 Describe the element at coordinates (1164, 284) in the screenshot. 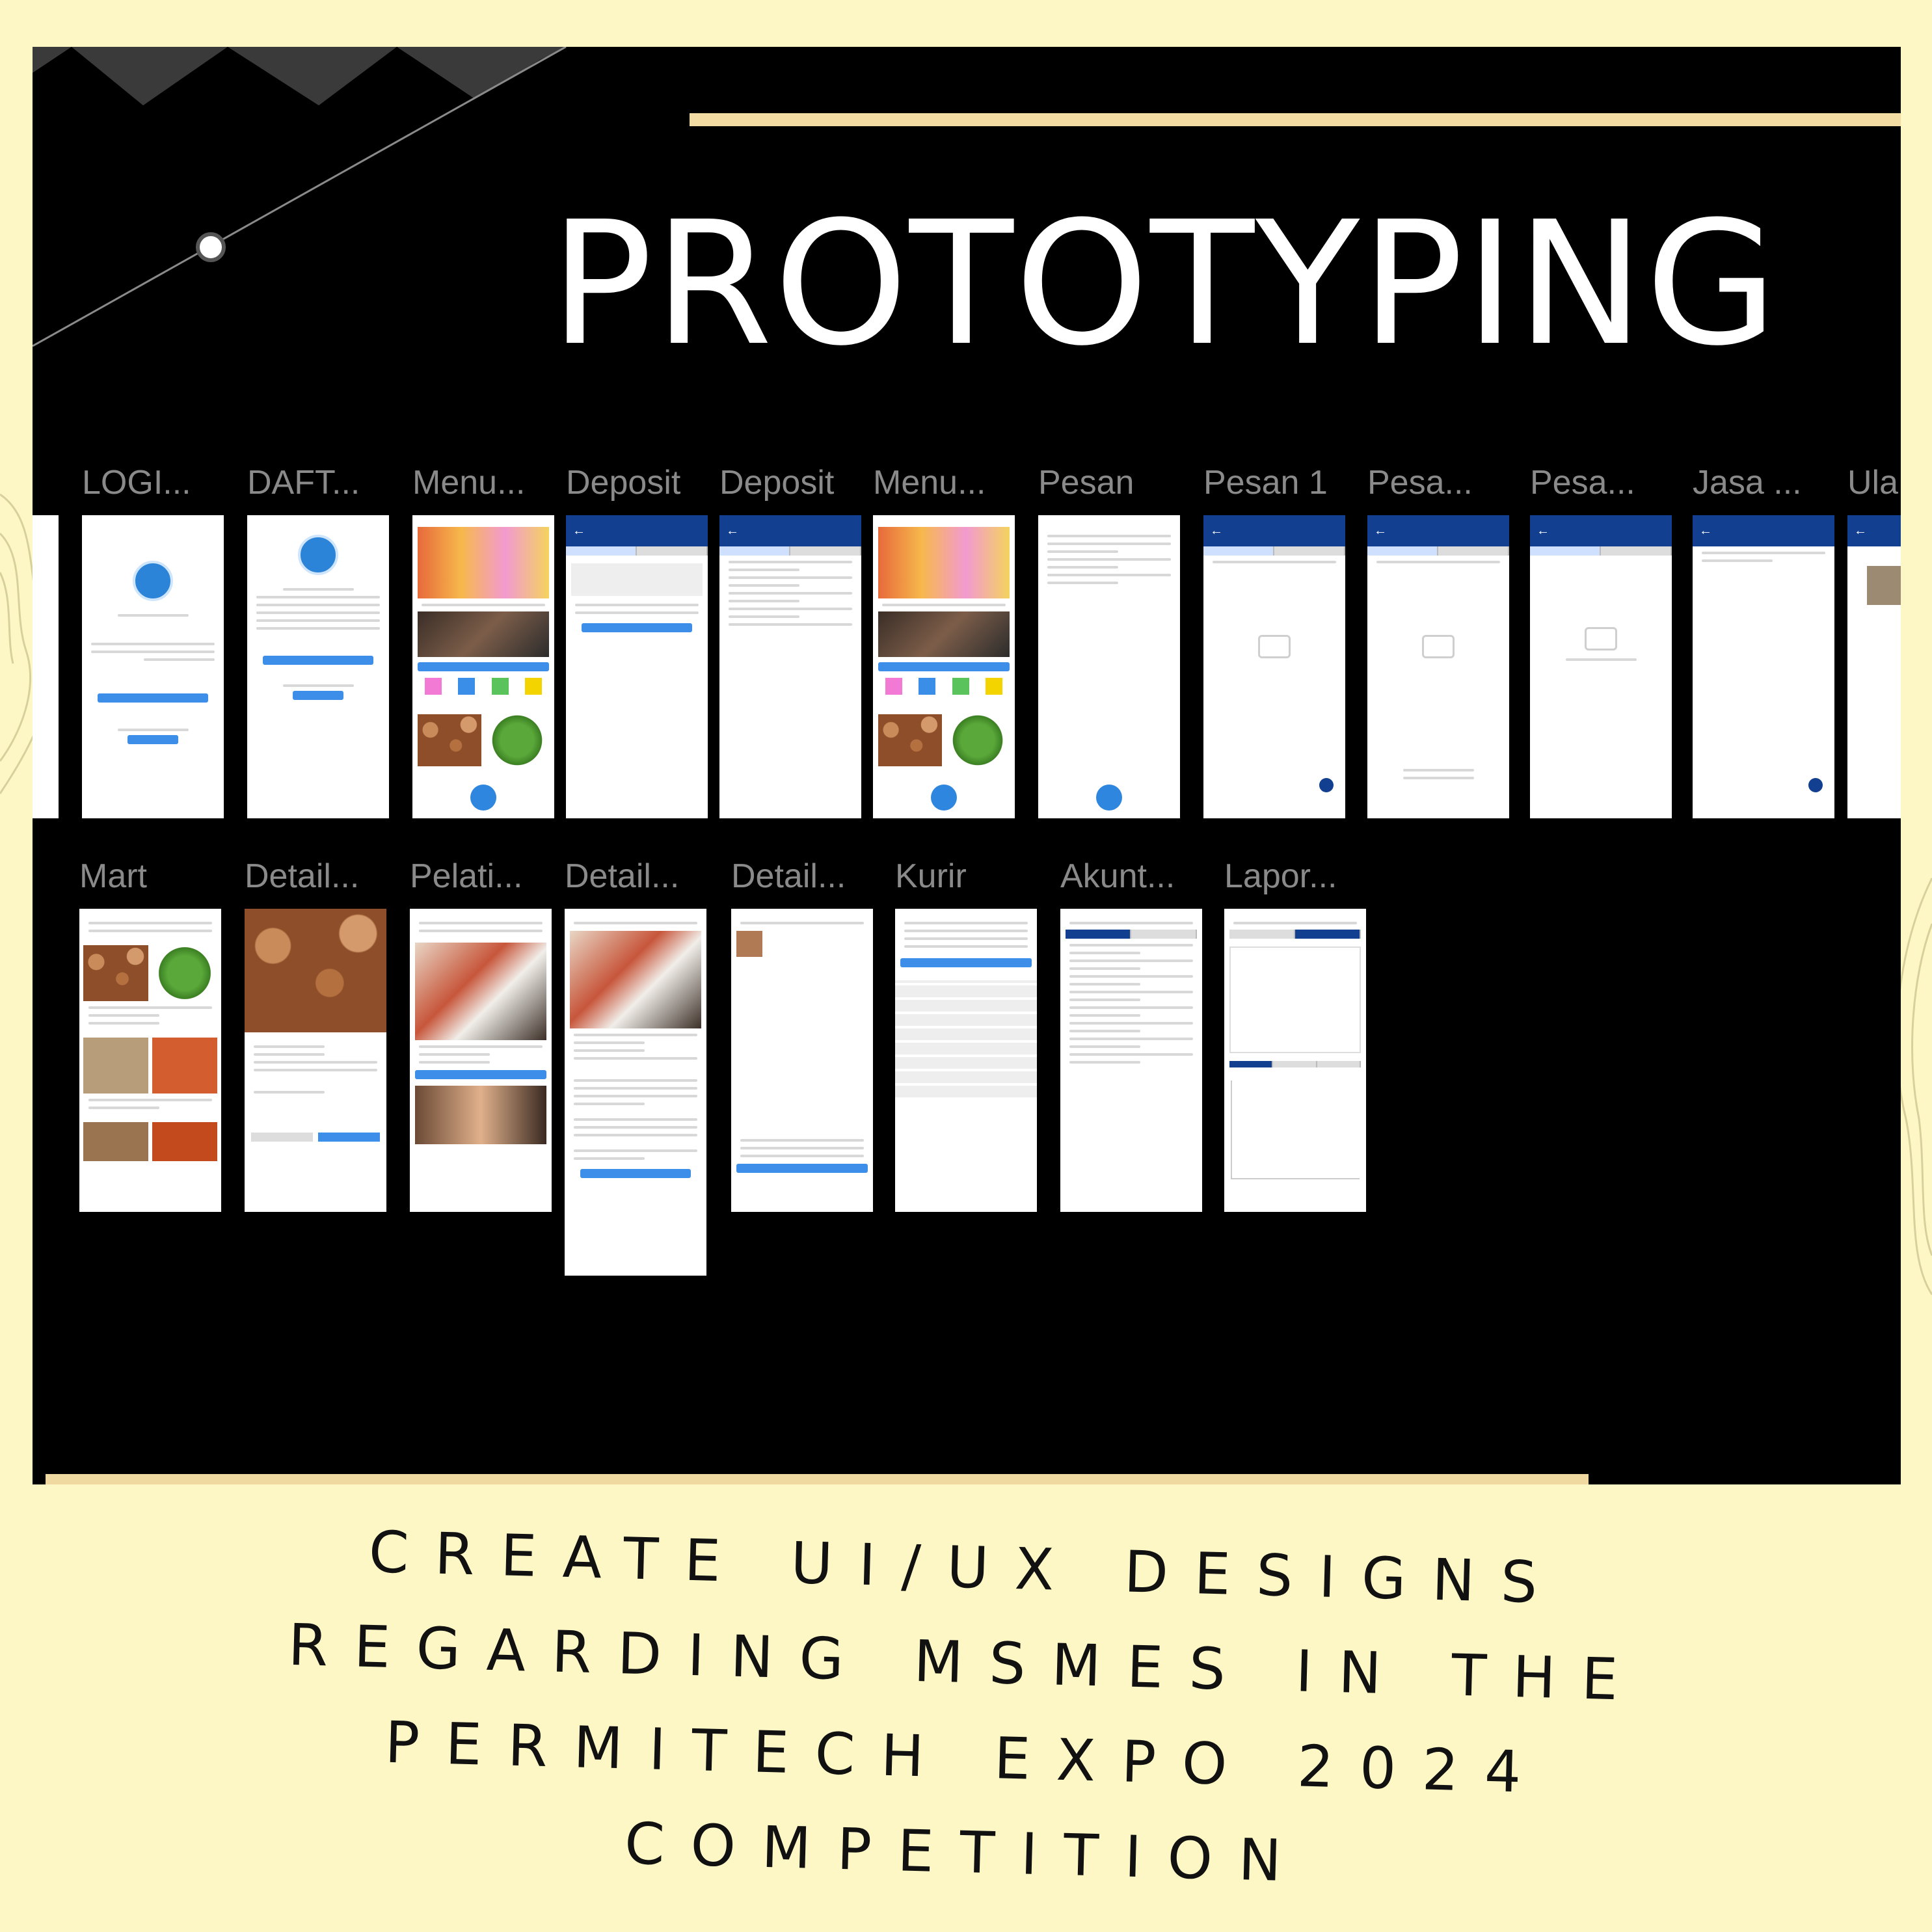

I see `page-title: PROTOTYPING` at that location.